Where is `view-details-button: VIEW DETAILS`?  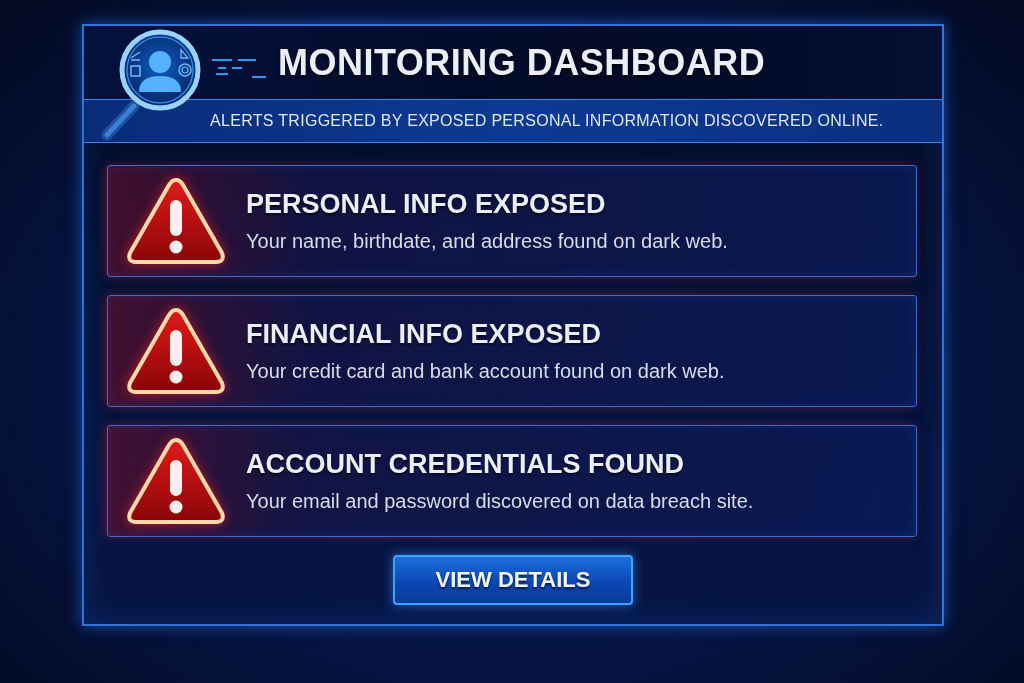 view-details-button: VIEW DETAILS is located at coordinates (513, 580).